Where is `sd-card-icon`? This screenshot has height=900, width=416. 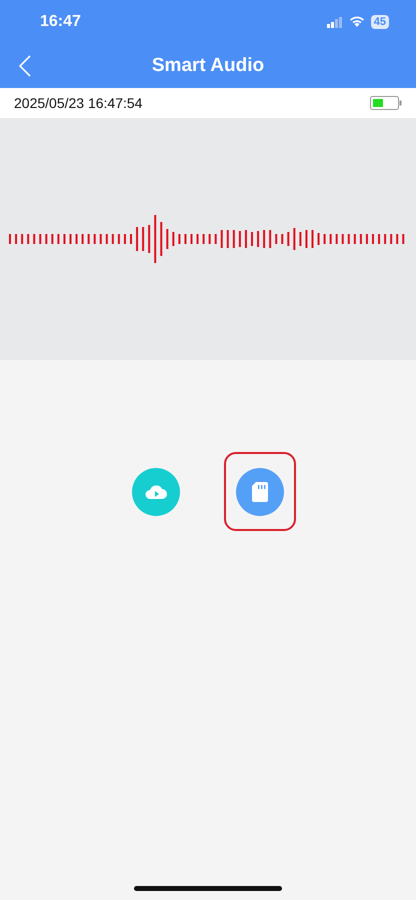 sd-card-icon is located at coordinates (260, 492).